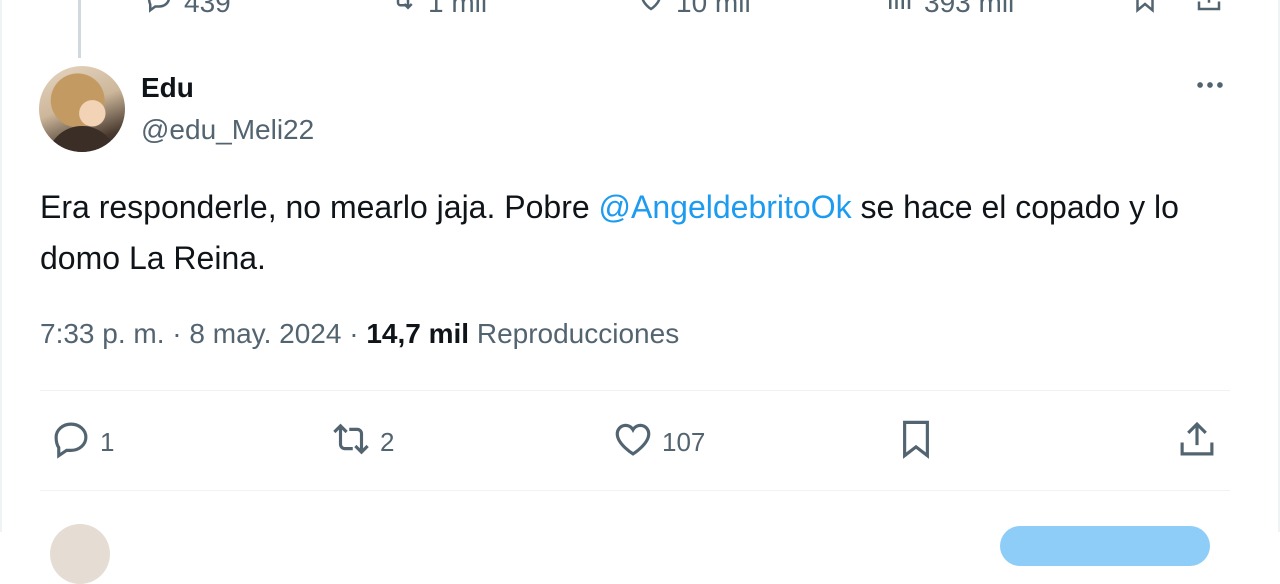 The image size is (1280, 584). What do you see at coordinates (227, 130) in the screenshot?
I see `author-handle: @edu_Meli22` at bounding box center [227, 130].